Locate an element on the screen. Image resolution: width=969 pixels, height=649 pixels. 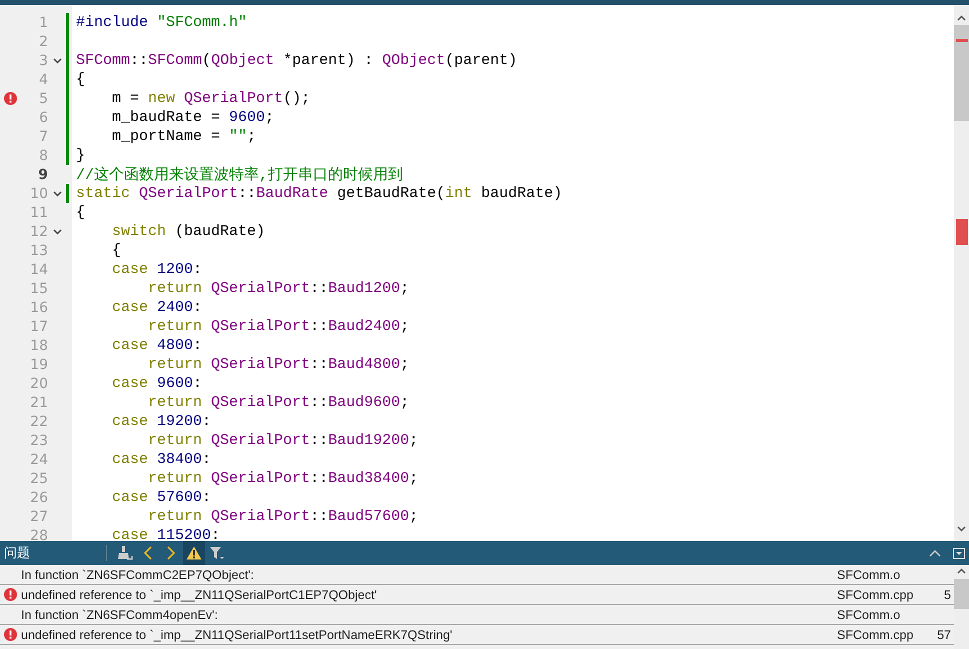
line-number: 20 is located at coordinates (38, 384).